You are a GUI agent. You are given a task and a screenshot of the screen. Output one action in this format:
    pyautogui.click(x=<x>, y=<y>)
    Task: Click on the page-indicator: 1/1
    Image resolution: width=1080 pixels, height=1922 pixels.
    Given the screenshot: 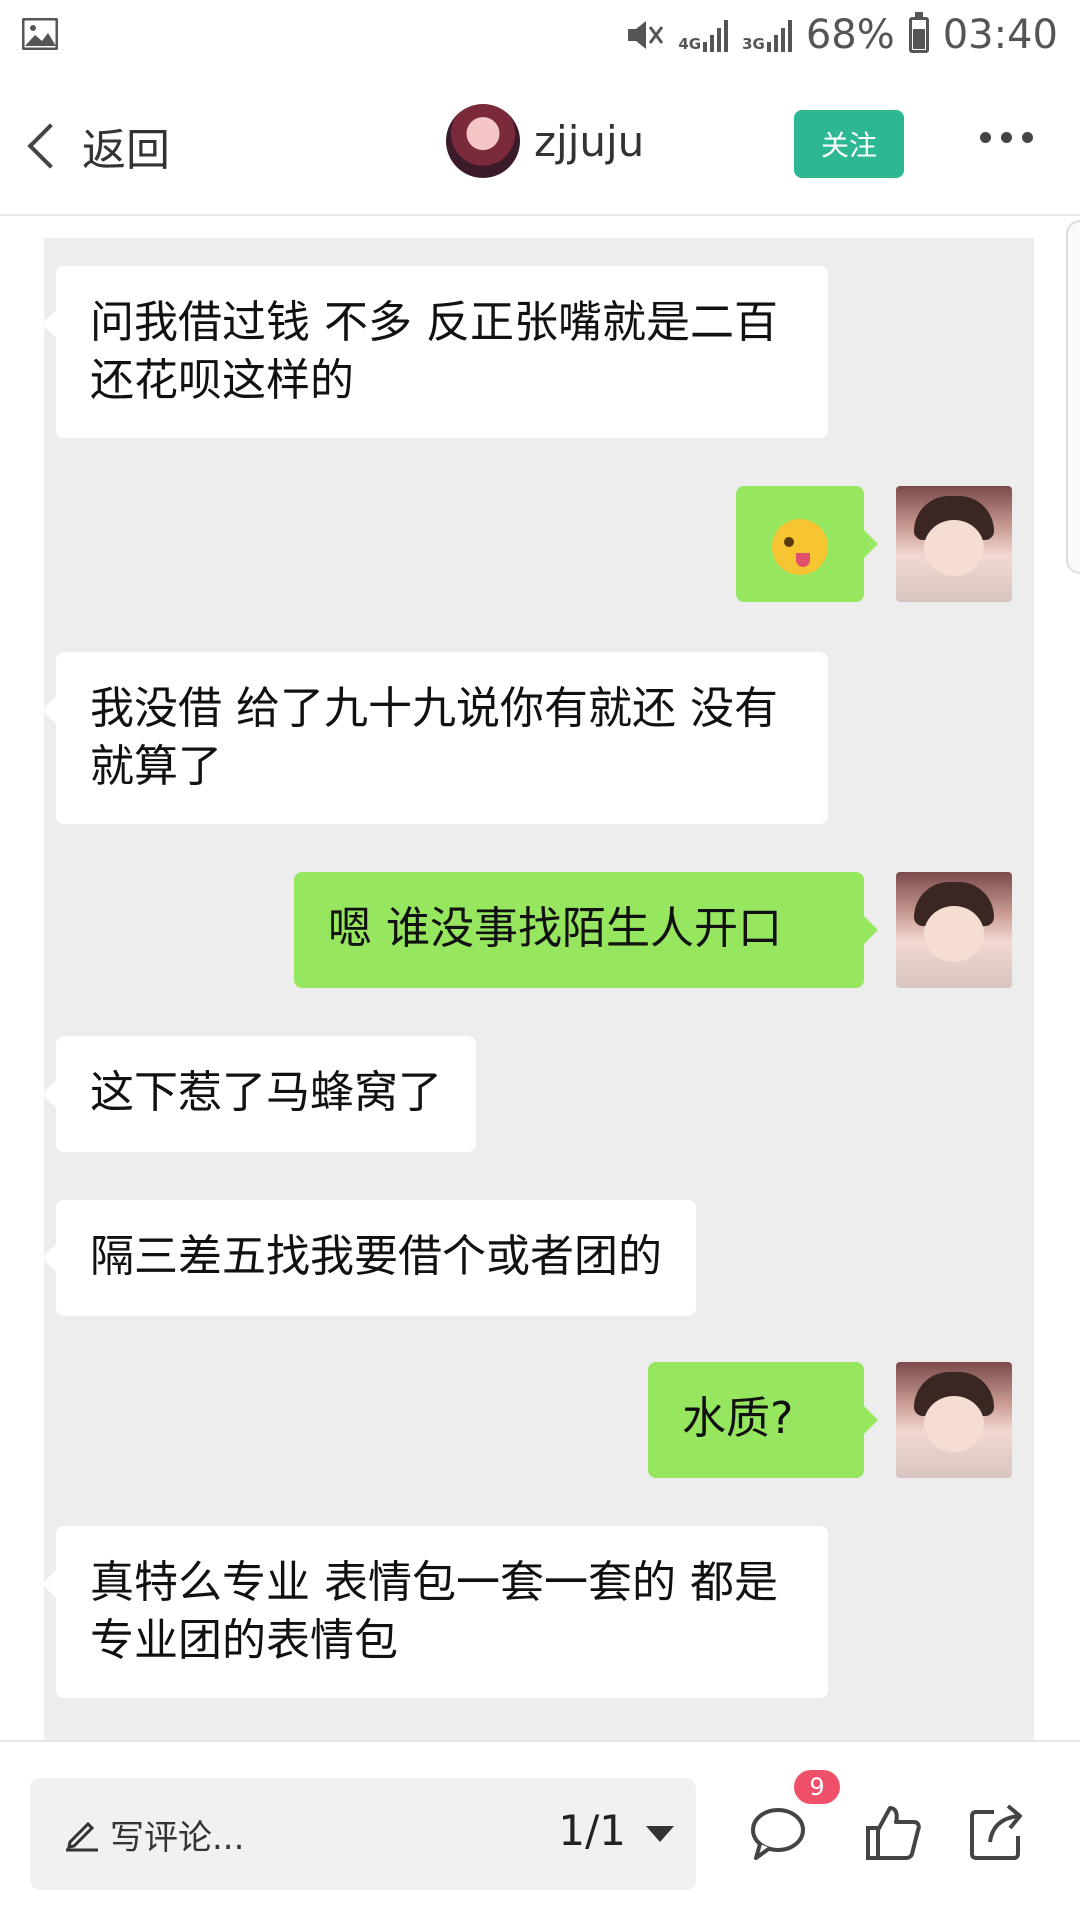 What is the action you would take?
    pyautogui.click(x=592, y=1830)
    